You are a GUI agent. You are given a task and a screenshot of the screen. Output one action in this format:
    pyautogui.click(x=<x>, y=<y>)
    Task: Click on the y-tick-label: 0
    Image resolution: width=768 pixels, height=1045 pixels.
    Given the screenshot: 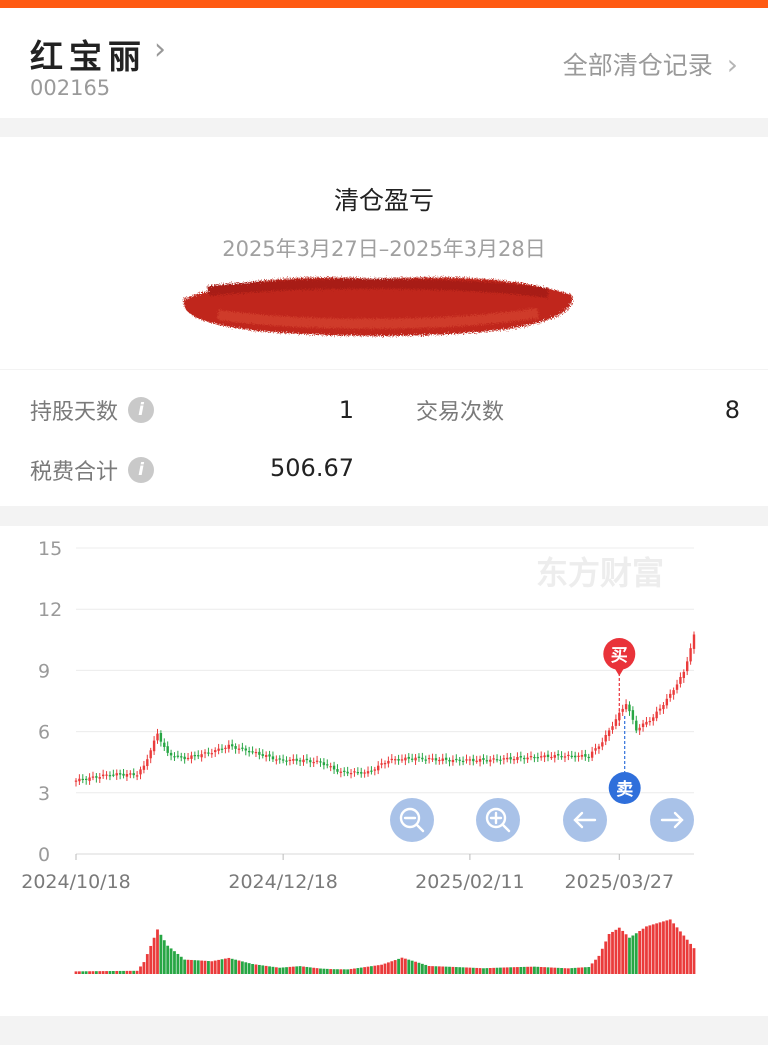 What is the action you would take?
    pyautogui.click(x=44, y=855)
    